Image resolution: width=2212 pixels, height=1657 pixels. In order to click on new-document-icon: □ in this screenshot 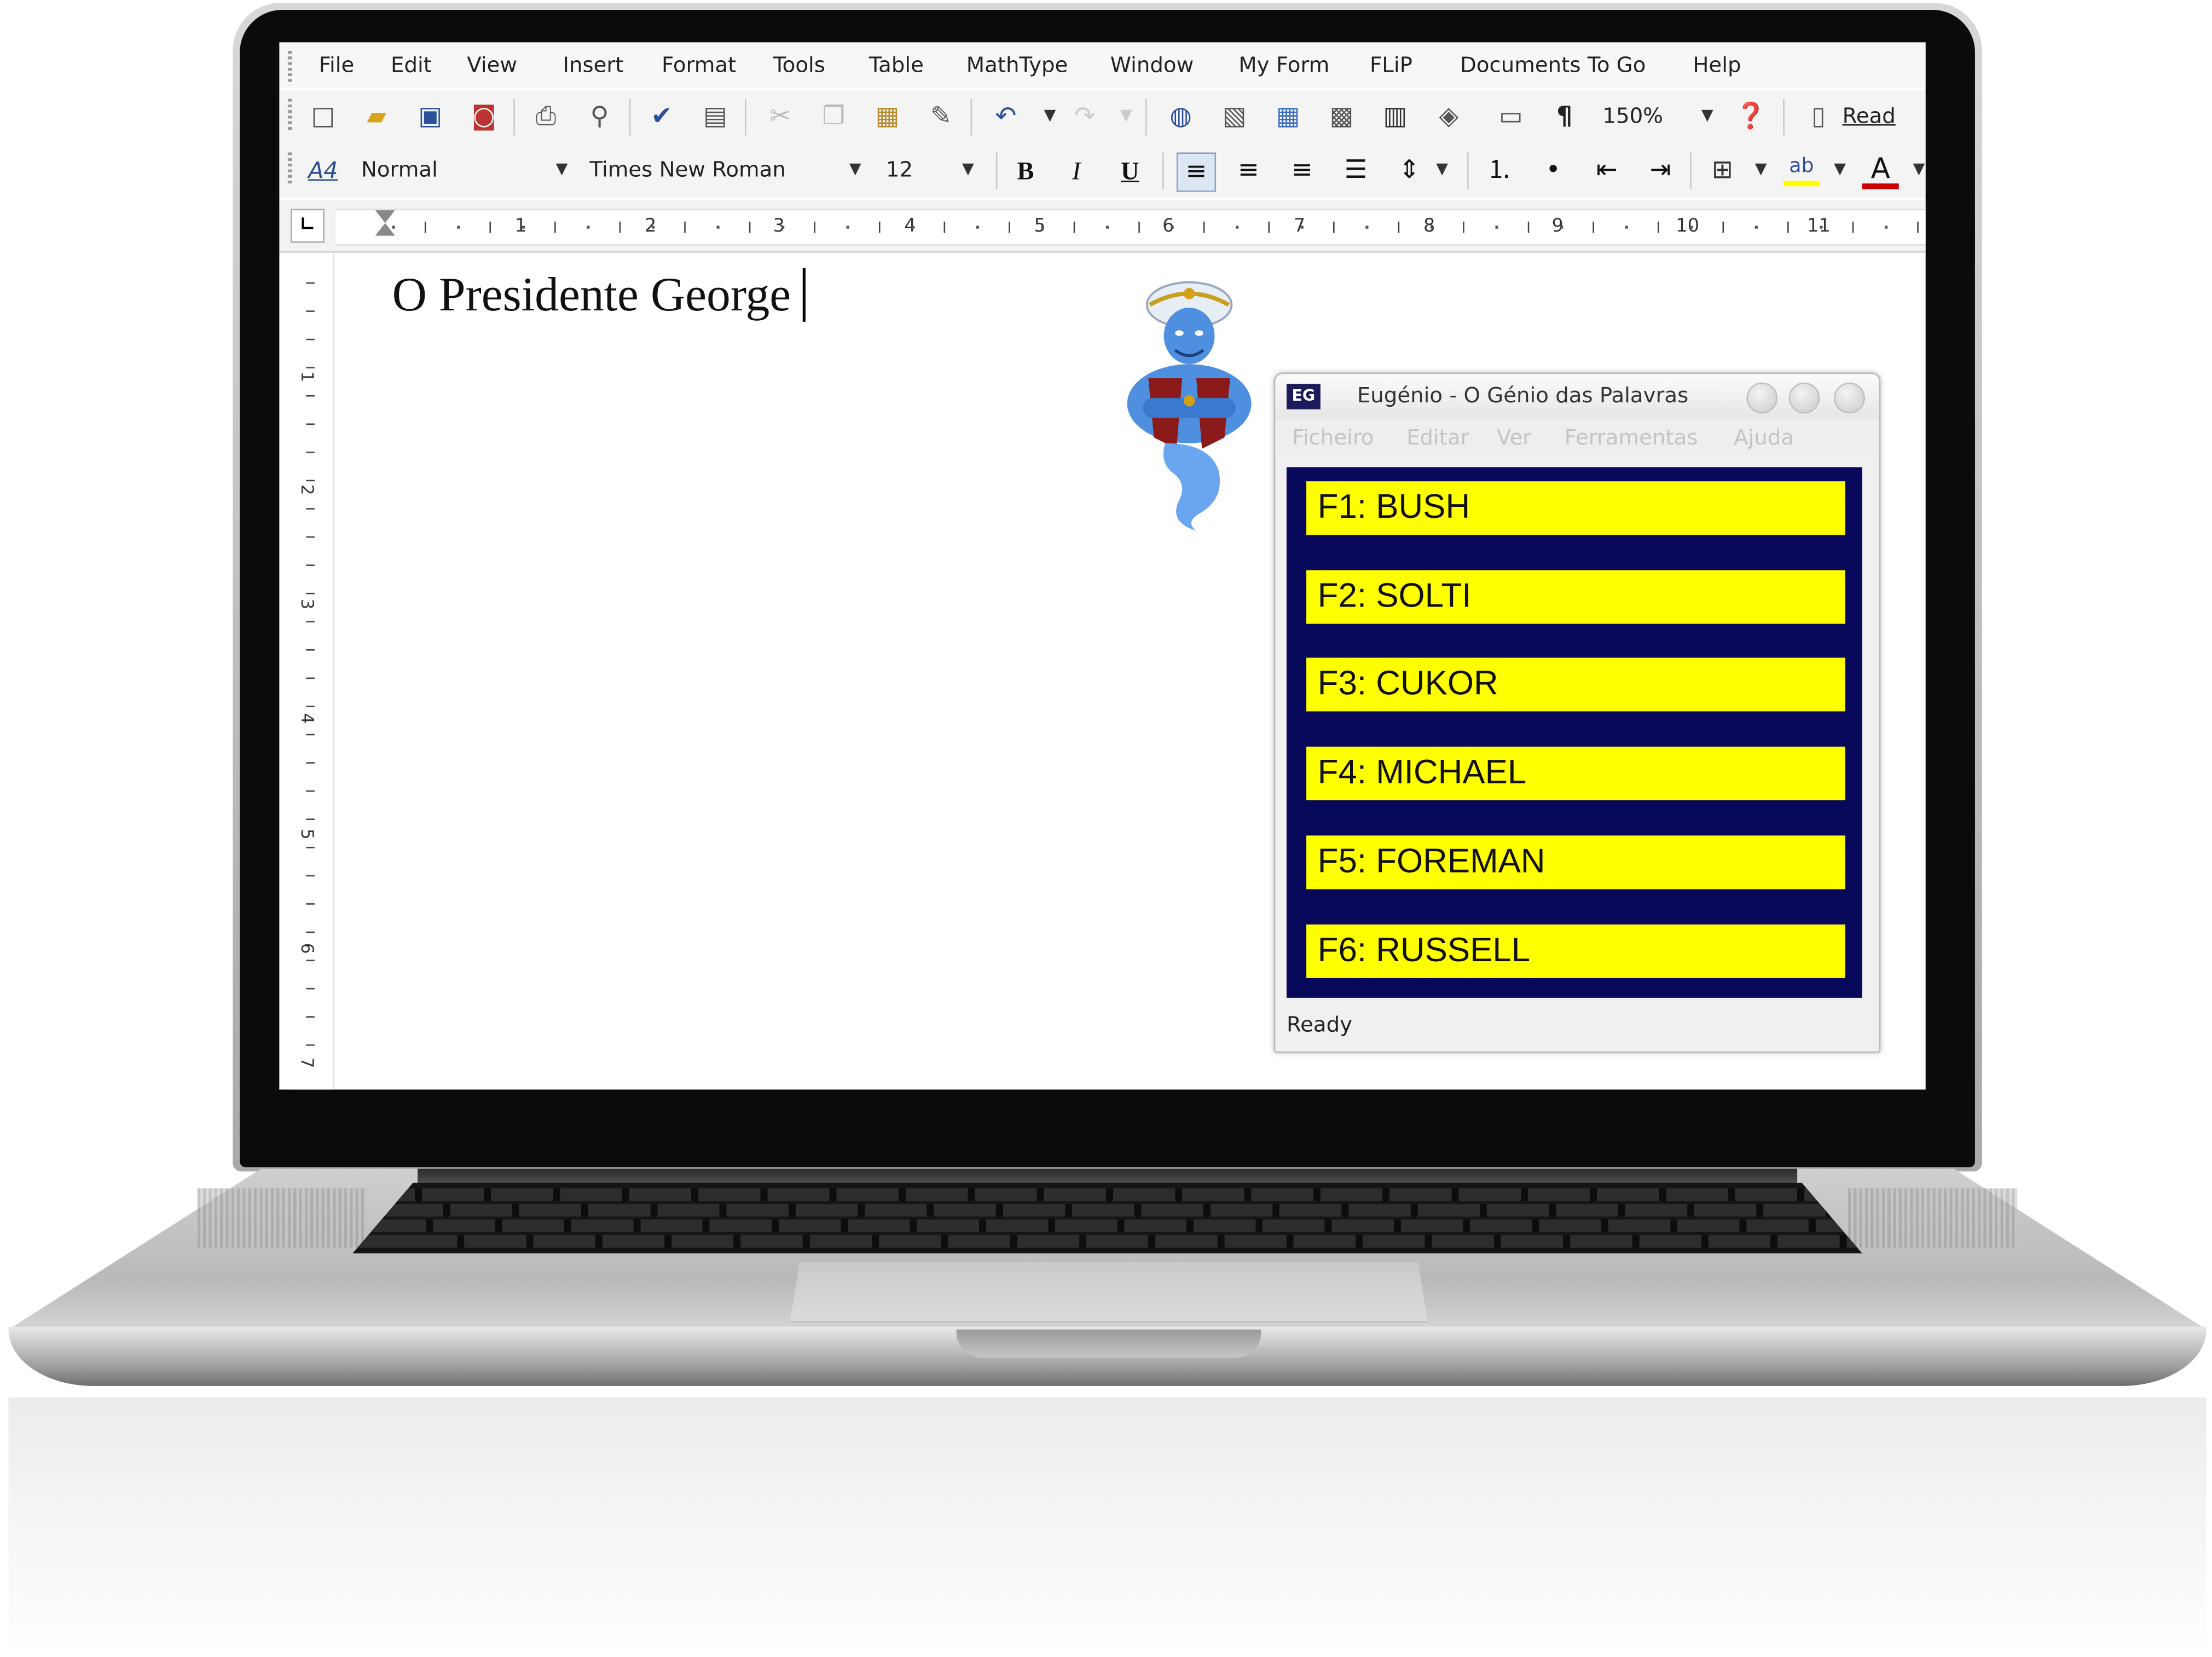, I will do `click(323, 117)`.